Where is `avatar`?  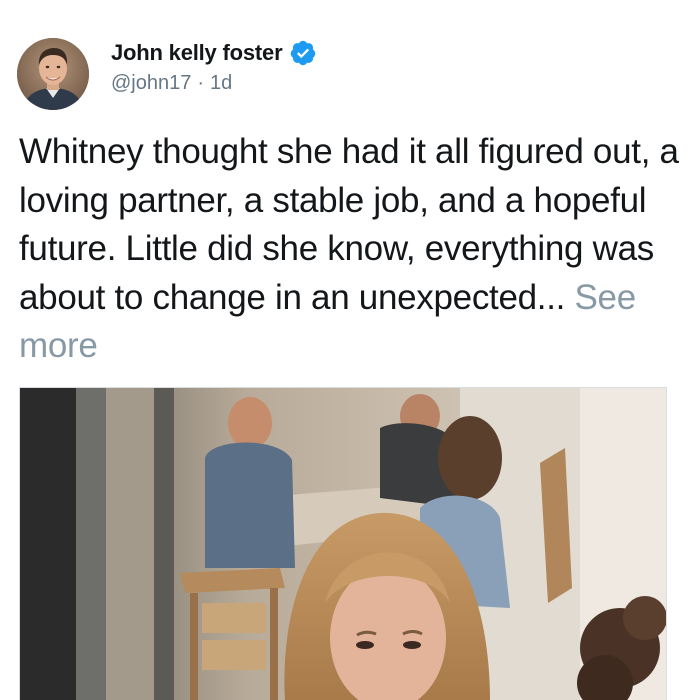 avatar is located at coordinates (53, 74).